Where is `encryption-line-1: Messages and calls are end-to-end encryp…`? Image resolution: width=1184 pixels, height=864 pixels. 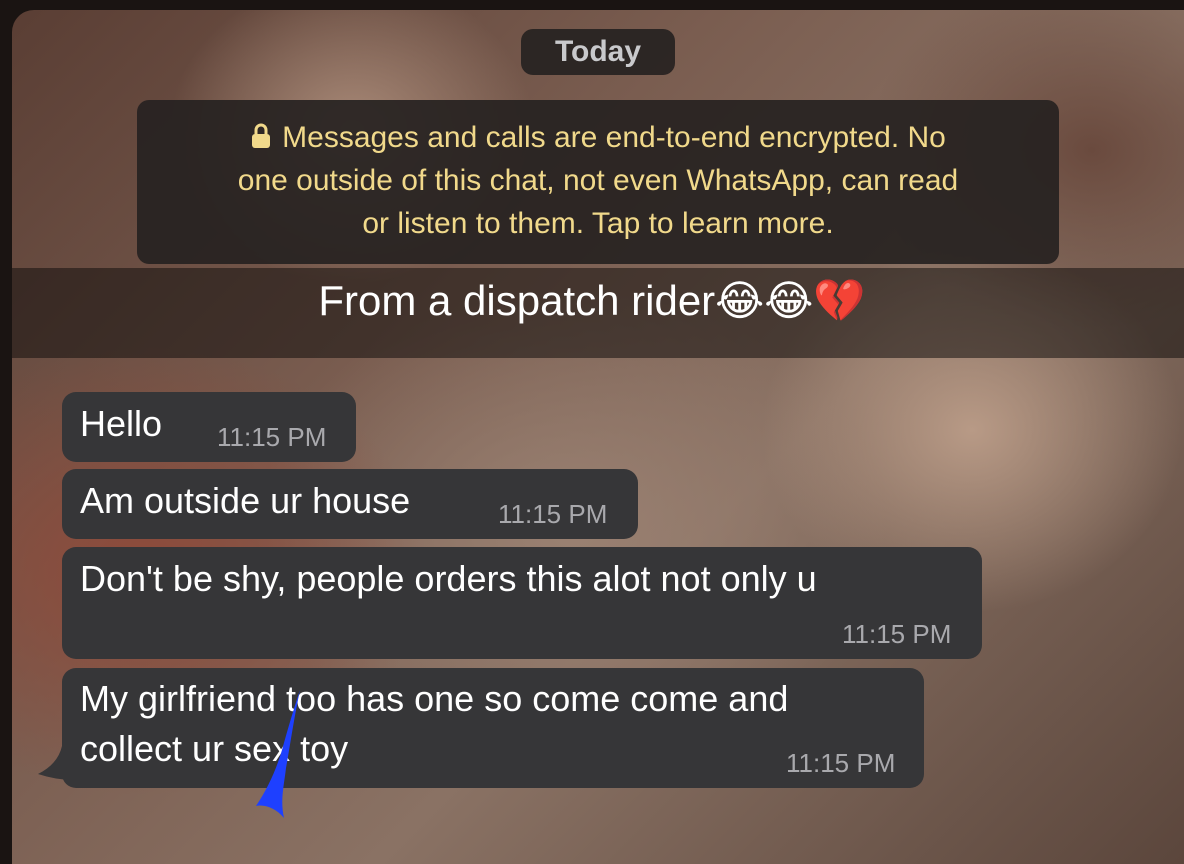 encryption-line-1: Messages and calls are end-to-end encryp… is located at coordinates (598, 137).